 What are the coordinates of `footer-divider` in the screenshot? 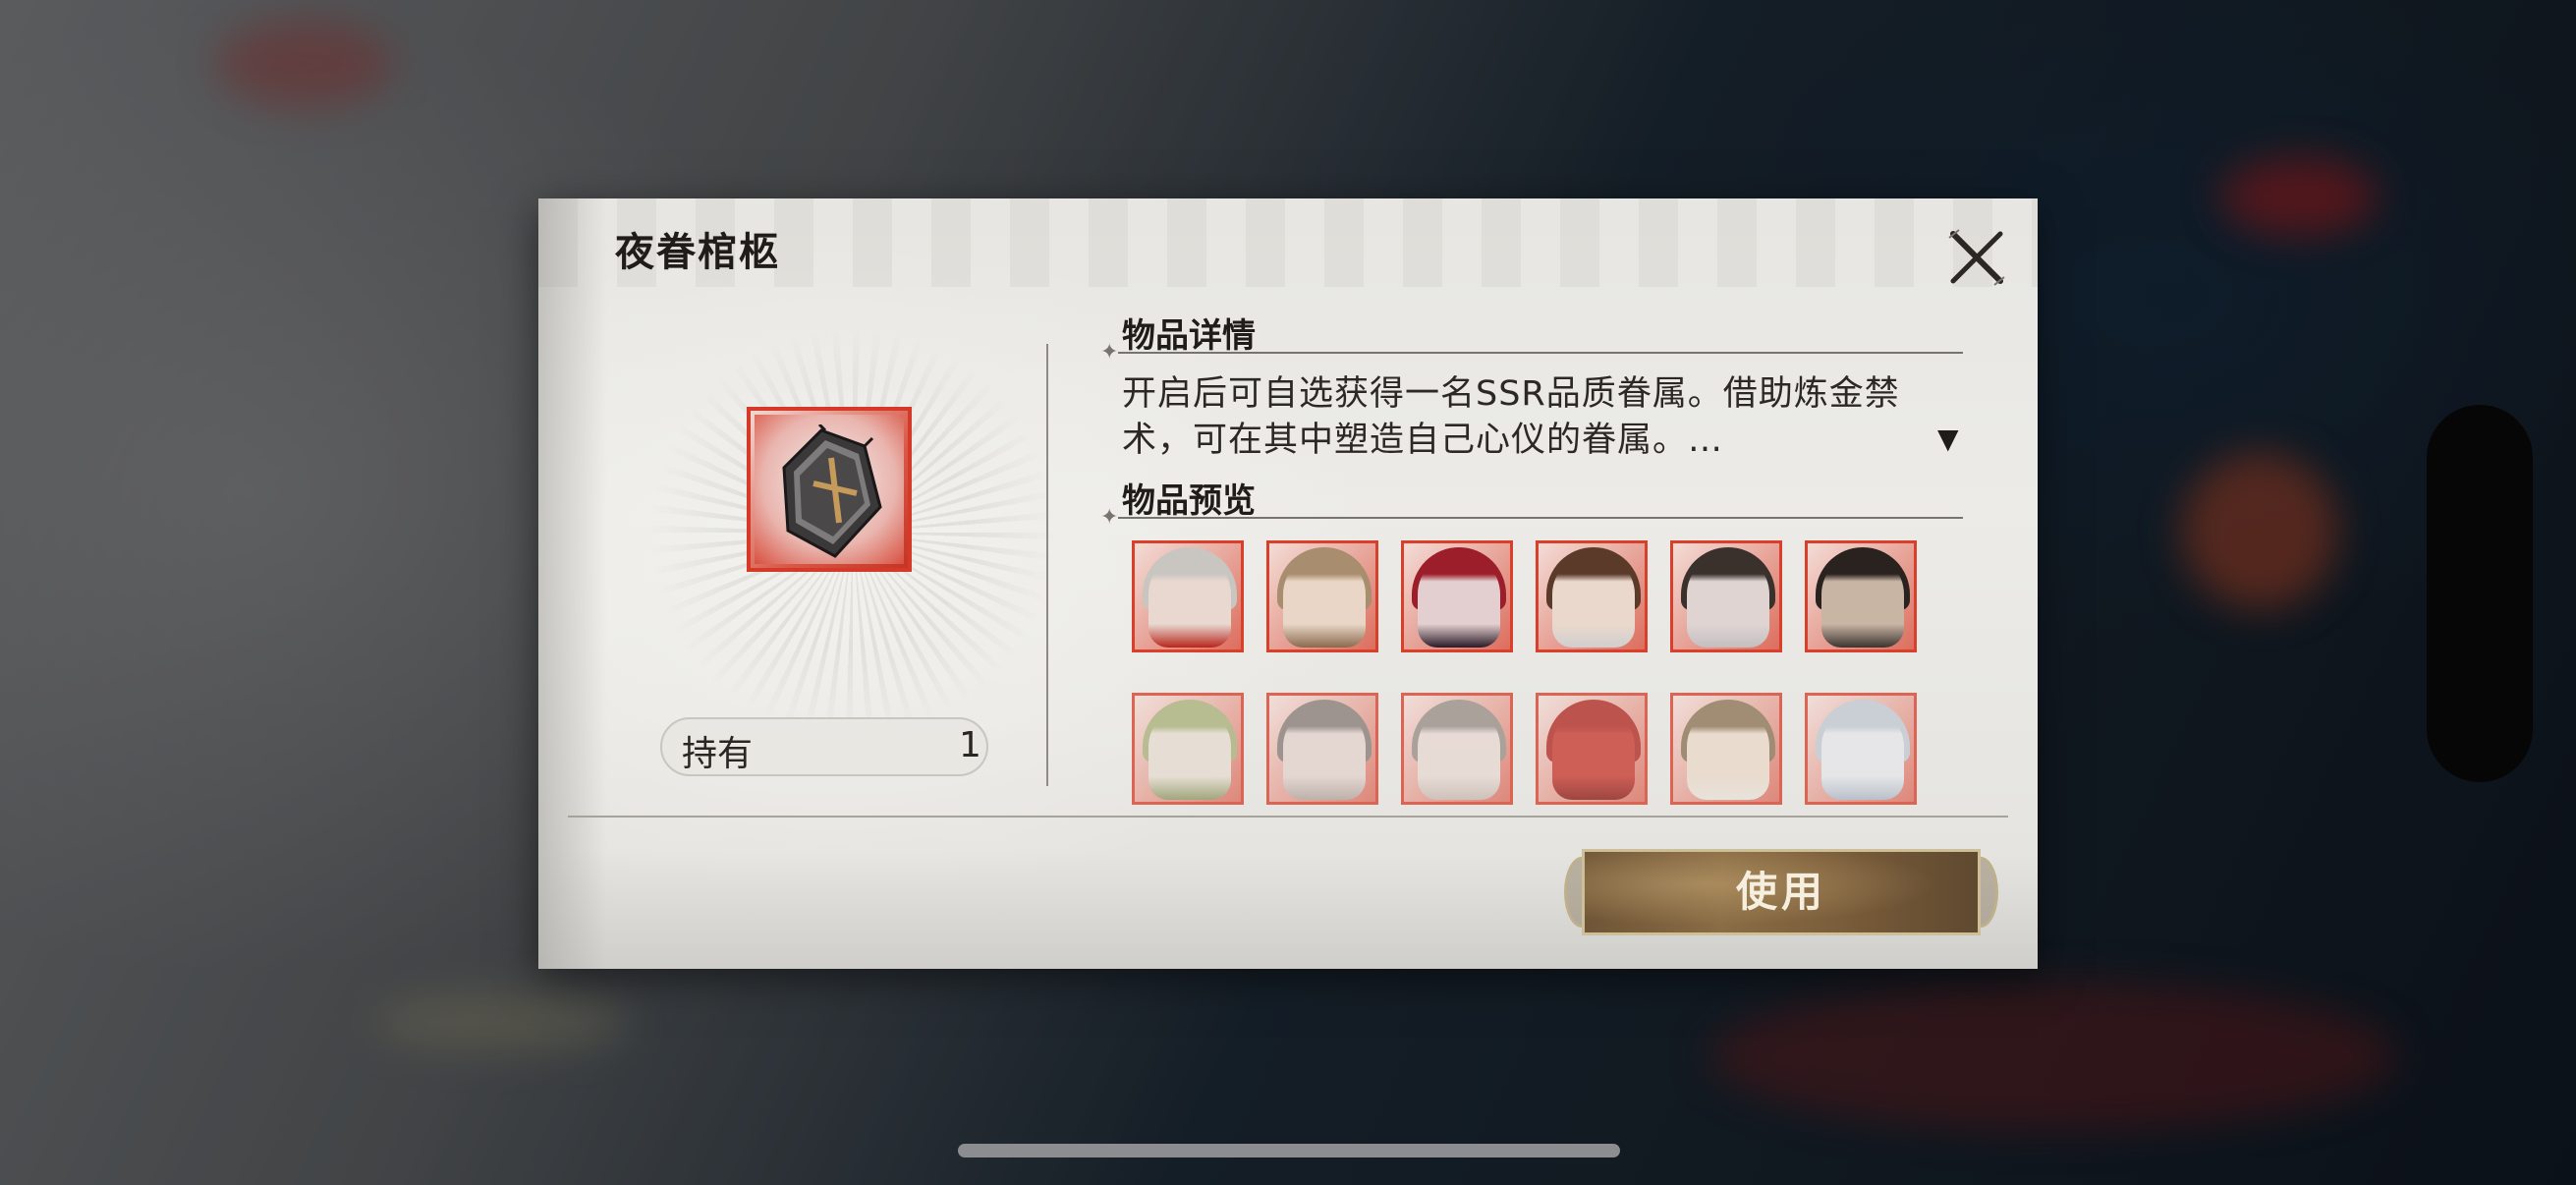 It's located at (1288, 817).